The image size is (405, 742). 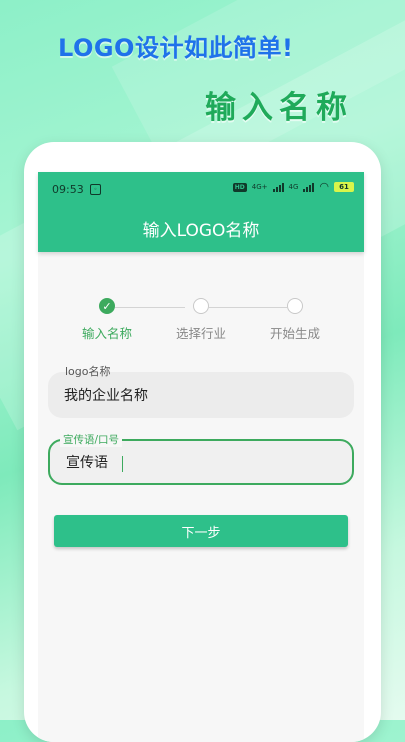 What do you see at coordinates (200, 333) in the screenshot?
I see `step-label: 选择行业` at bounding box center [200, 333].